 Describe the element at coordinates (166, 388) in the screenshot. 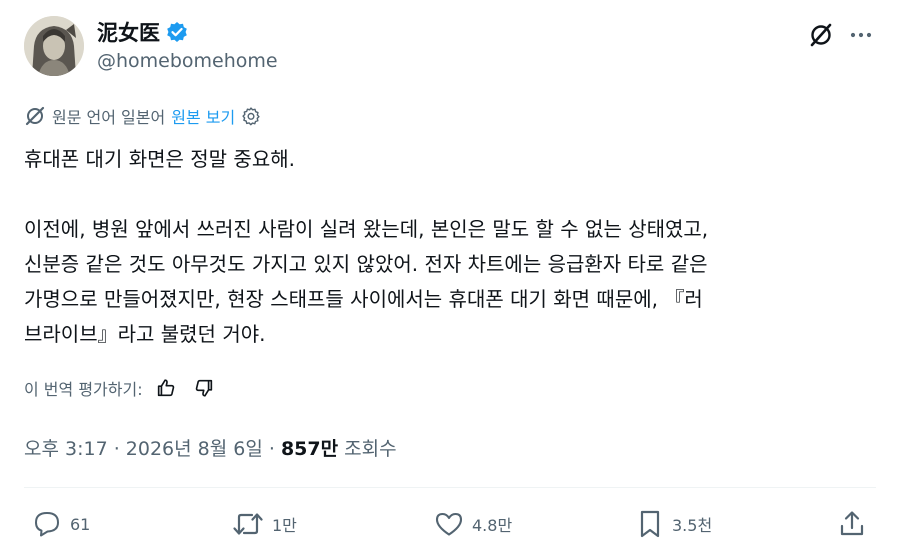

I see `thumbs-up-icon` at that location.